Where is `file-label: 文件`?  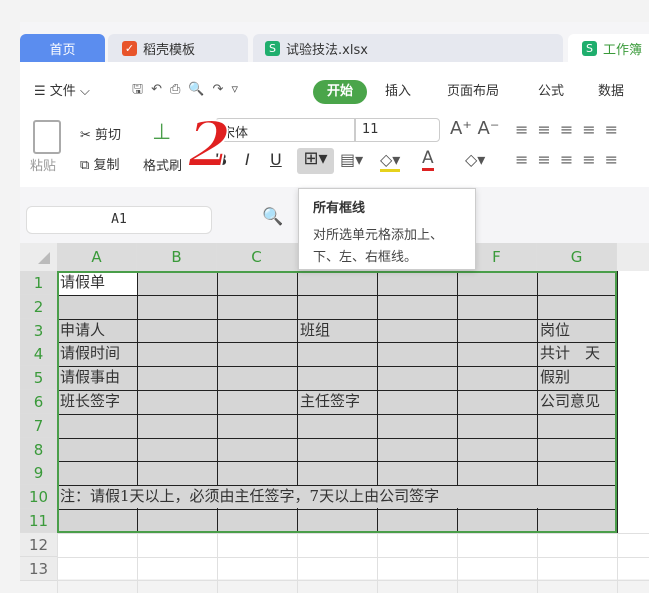 file-label: 文件 is located at coordinates (62, 91).